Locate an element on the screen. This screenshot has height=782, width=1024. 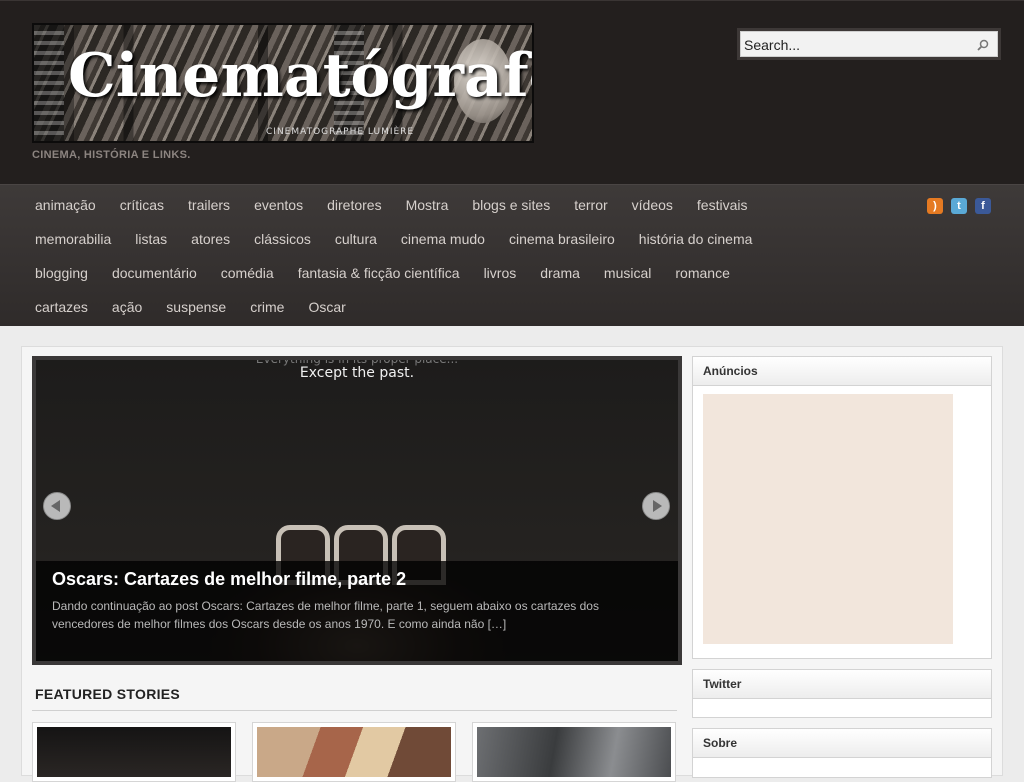
nav-item: fantasia & ficção científica is located at coordinates (379, 273).